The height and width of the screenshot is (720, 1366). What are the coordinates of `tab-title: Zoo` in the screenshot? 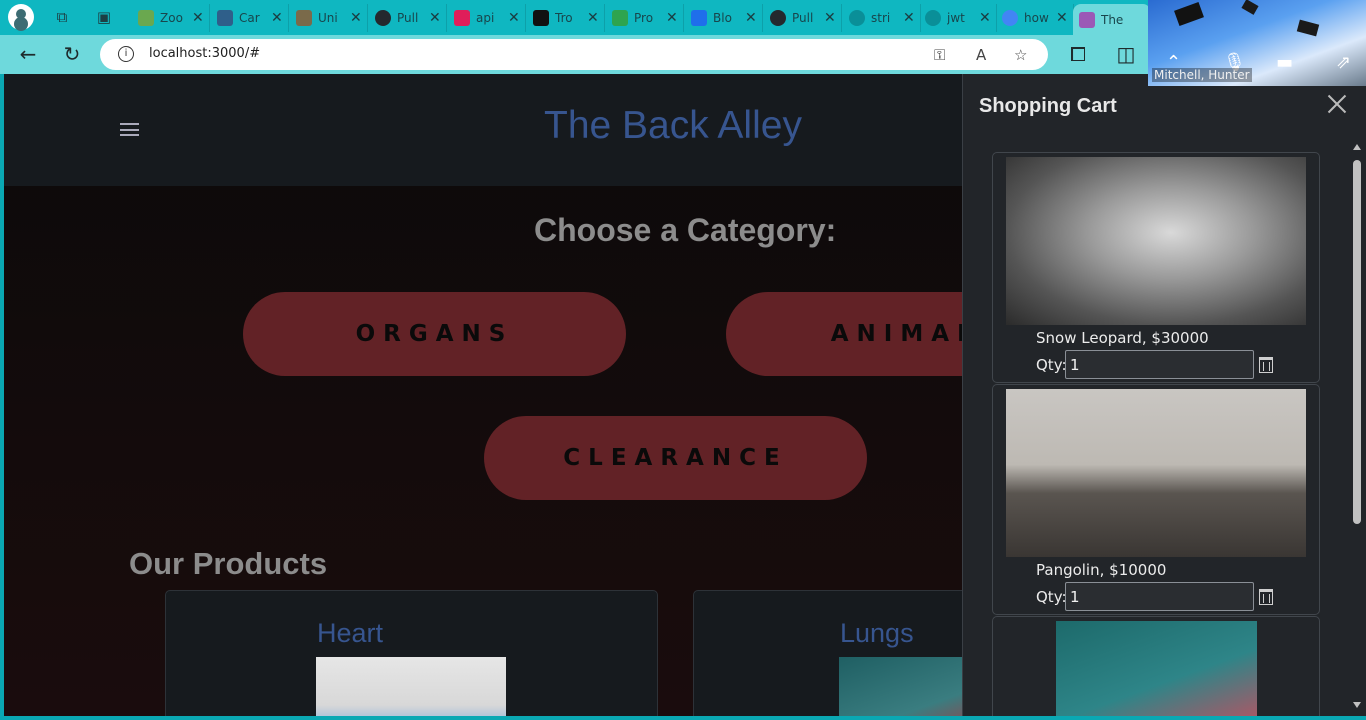 It's located at (171, 18).